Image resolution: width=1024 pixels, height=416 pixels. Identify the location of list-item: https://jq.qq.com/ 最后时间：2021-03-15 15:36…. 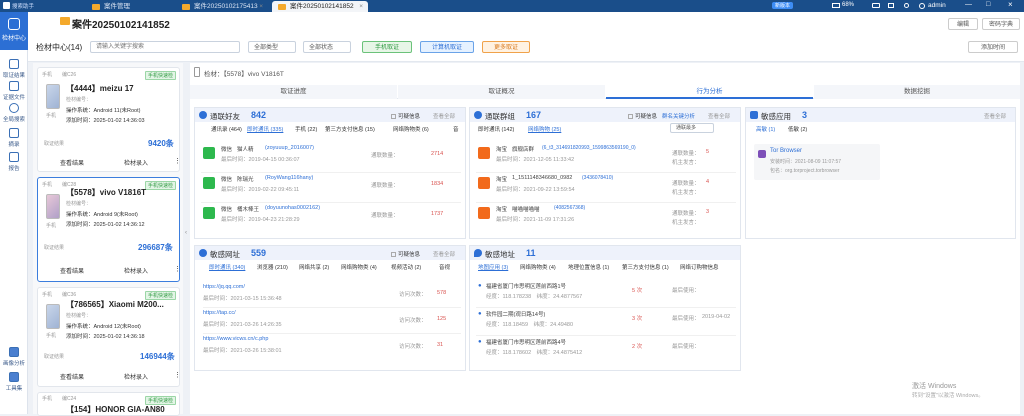
(332, 296).